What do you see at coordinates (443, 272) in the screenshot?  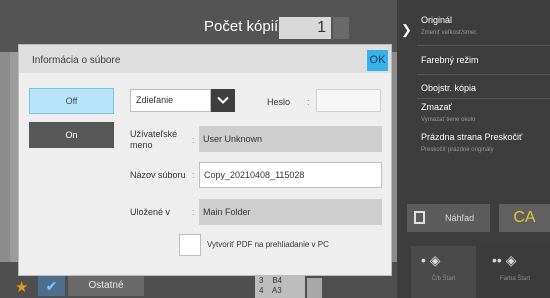 I see `bw-start-button: • ◈ Č/b Štart` at bounding box center [443, 272].